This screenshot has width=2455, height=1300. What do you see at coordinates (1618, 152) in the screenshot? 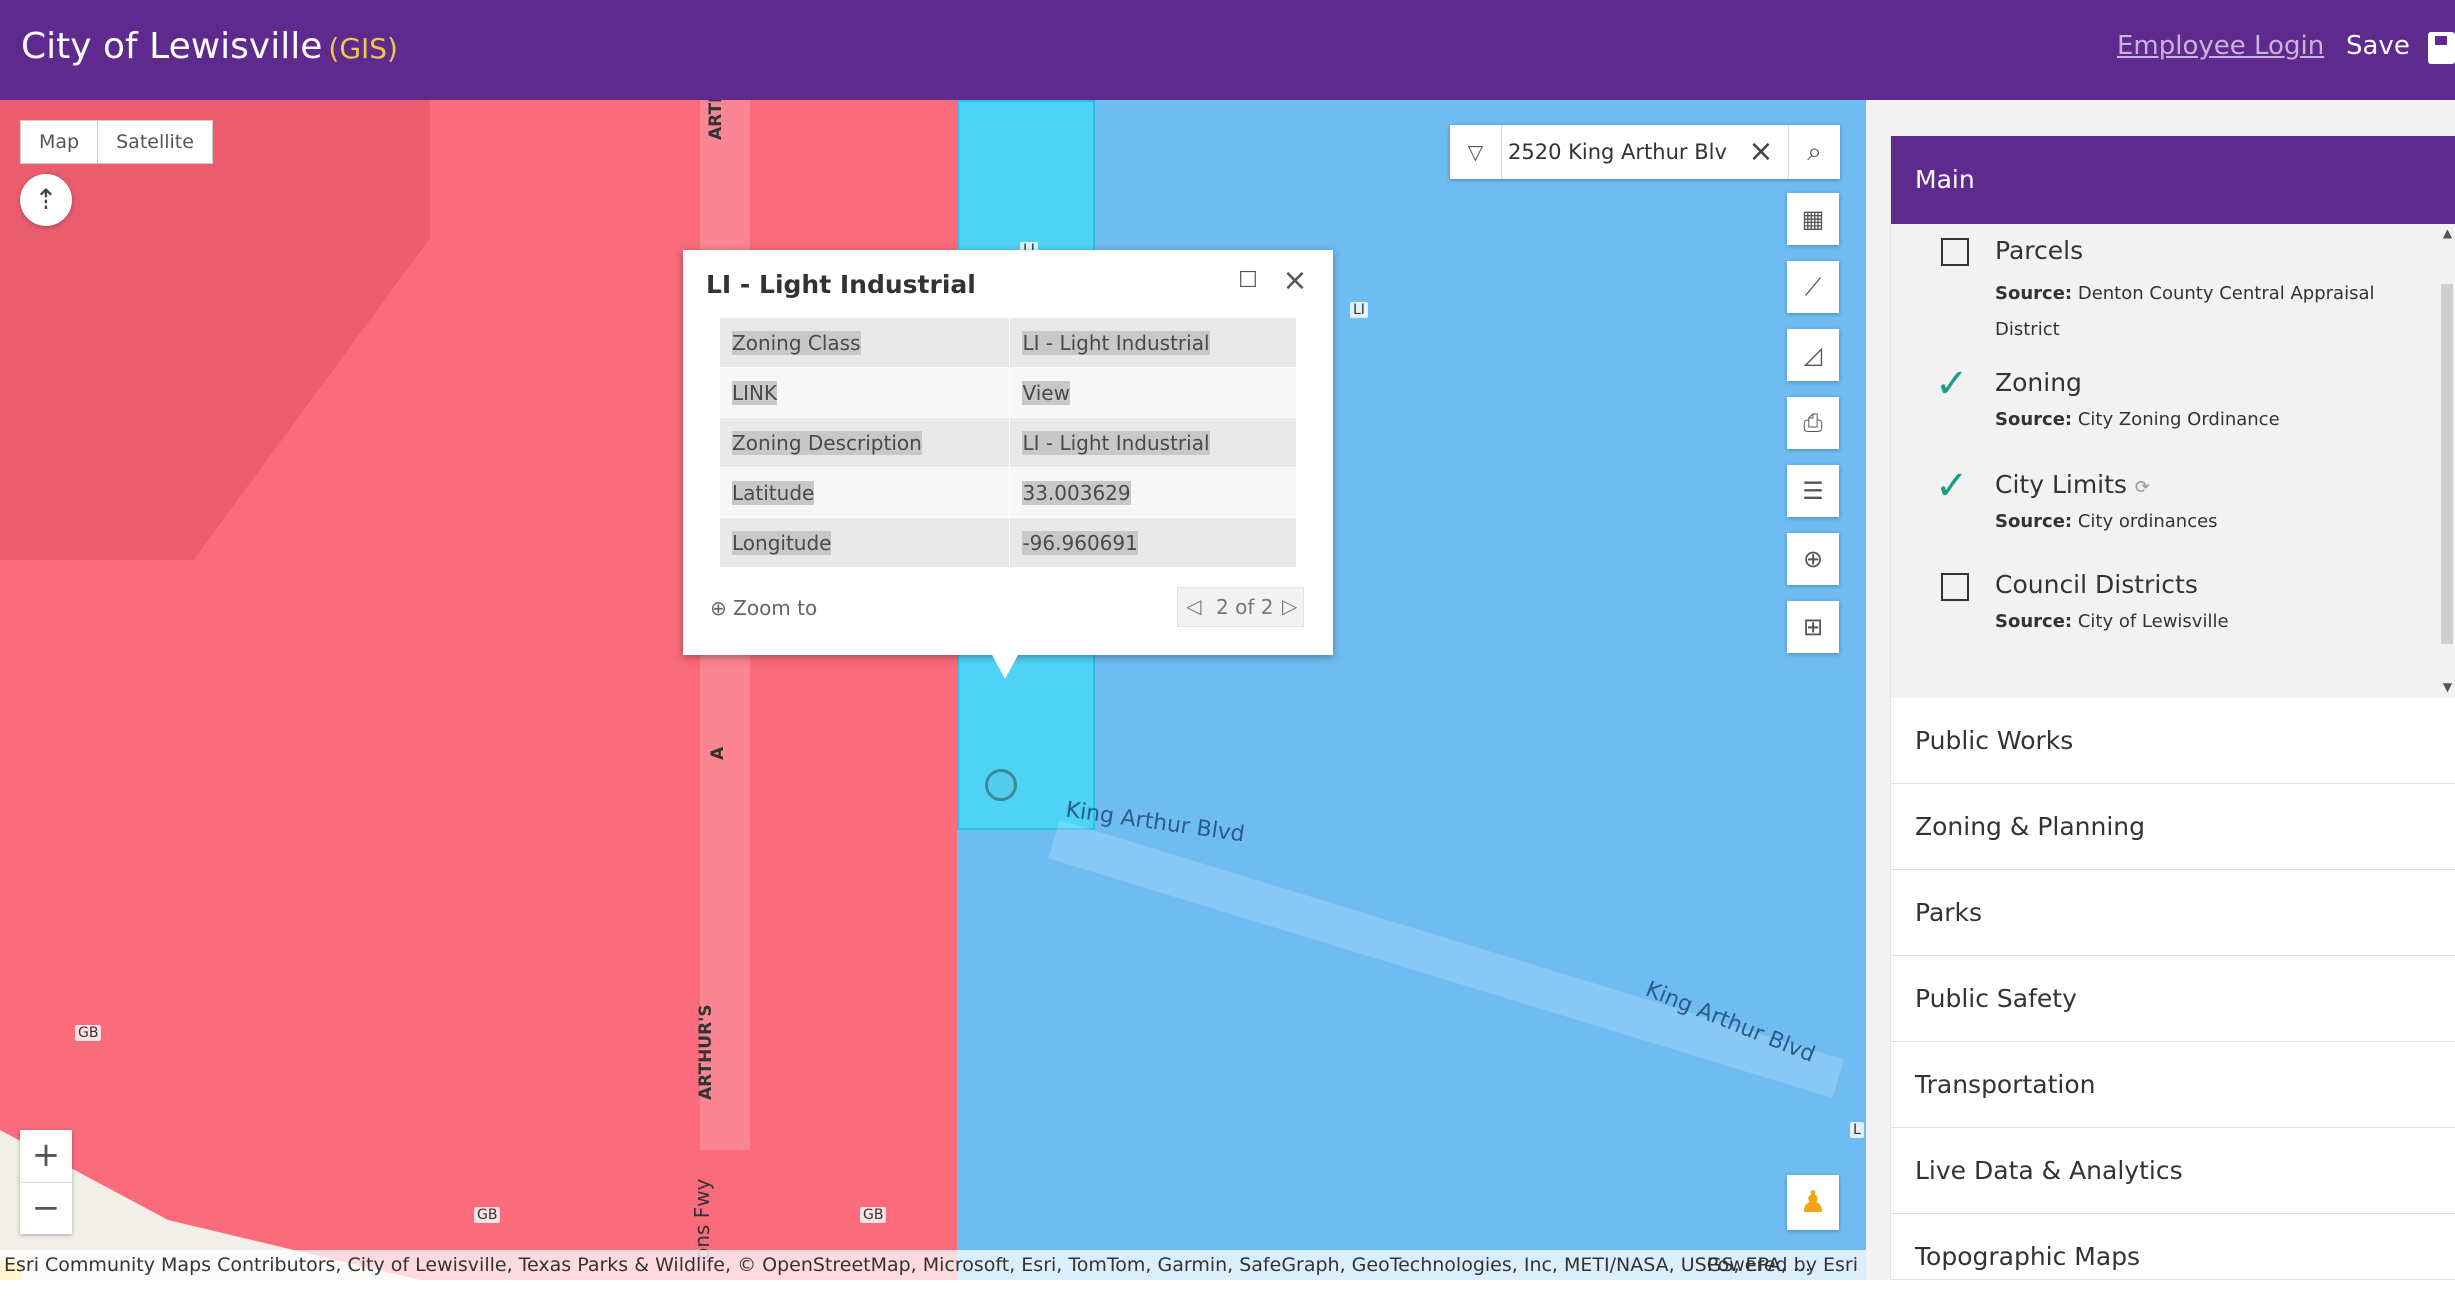
I see `search-input` at bounding box center [1618, 152].